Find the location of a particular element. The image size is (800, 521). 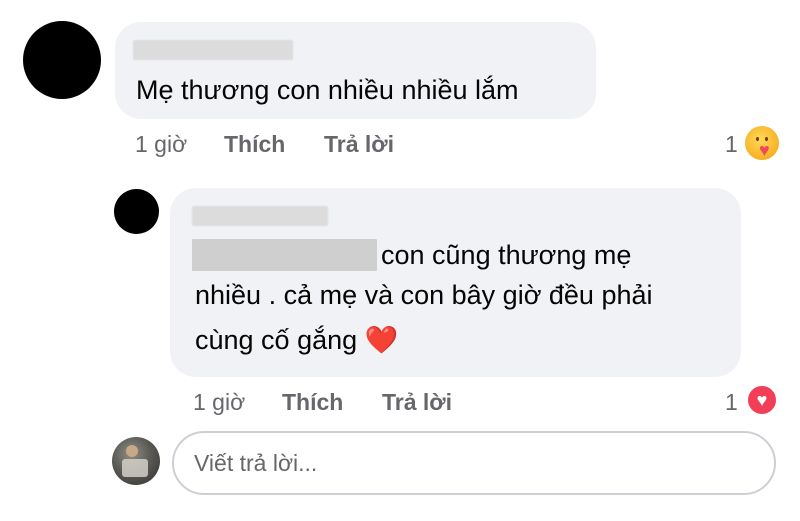

reply-text-line2: nhiều . cả mẹ và con bây giờ đều phải is located at coordinates (424, 295).